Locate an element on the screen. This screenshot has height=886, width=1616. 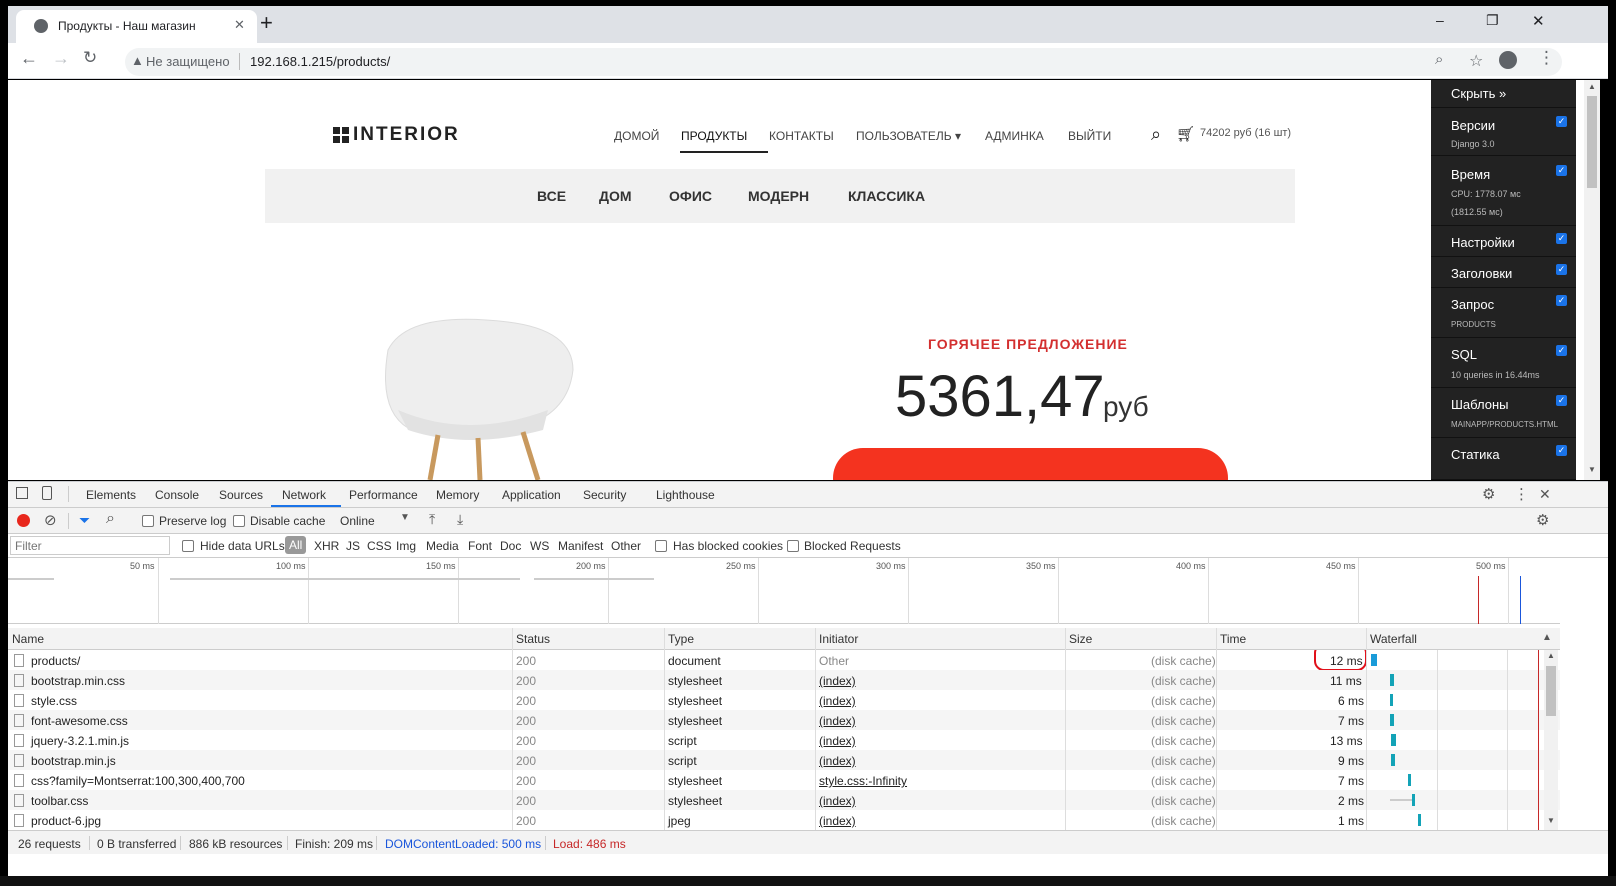
warning-icon: ▲ is located at coordinates (137, 60).